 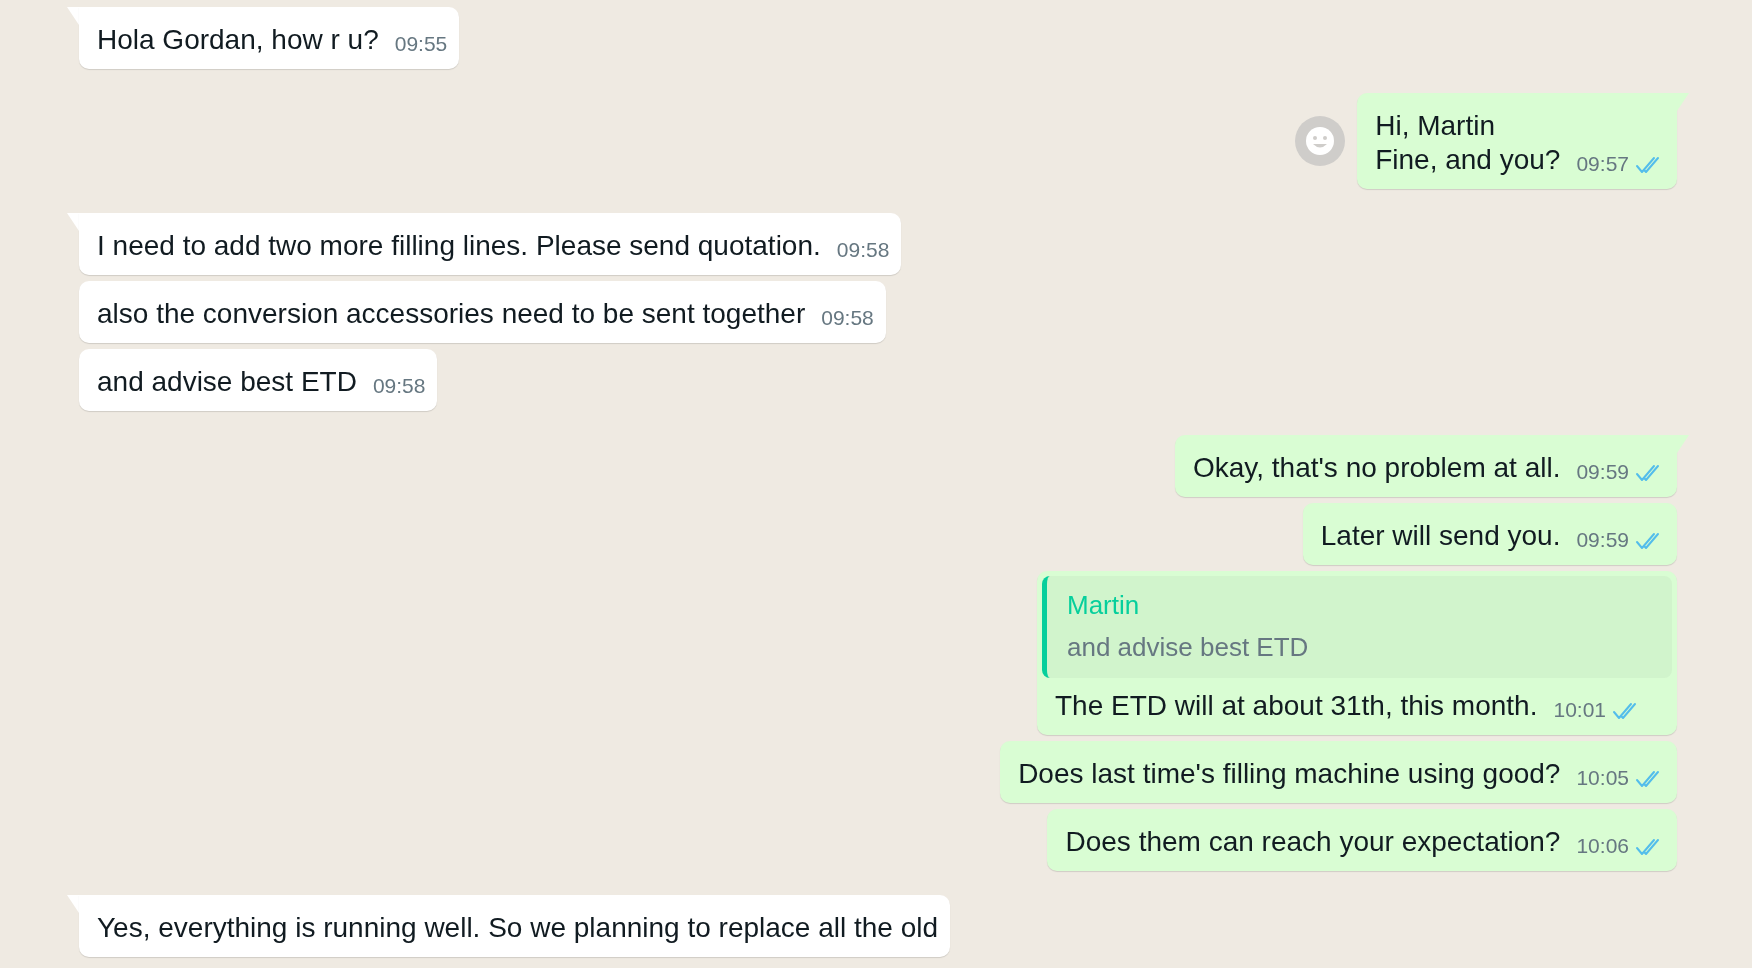 What do you see at coordinates (1468, 143) in the screenshot?
I see `message-text: Hi, Martin Fine, and you?` at bounding box center [1468, 143].